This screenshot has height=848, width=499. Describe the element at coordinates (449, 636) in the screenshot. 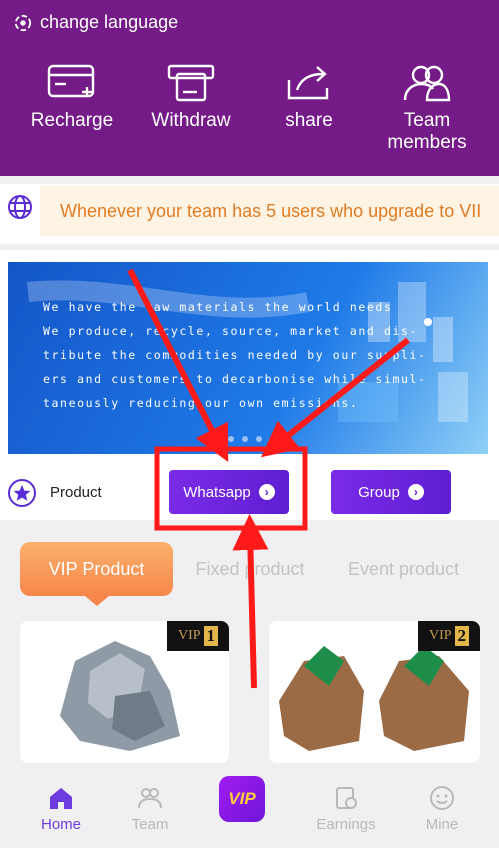

I see `vip-badge: VIP 2` at that location.